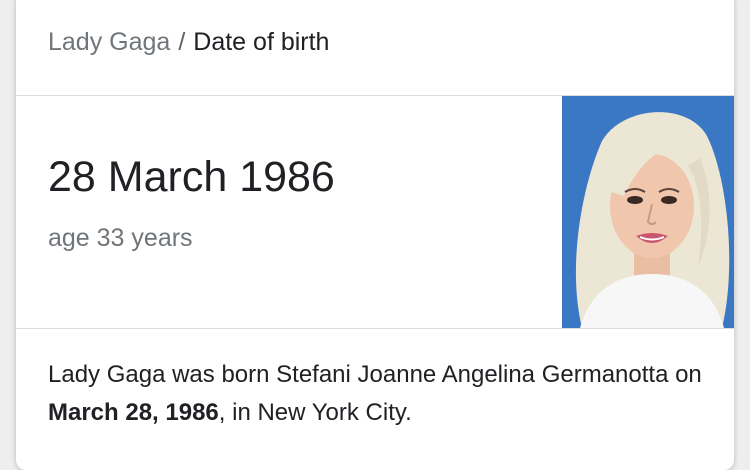 This screenshot has height=470, width=750. I want to click on breadcrumb-entity-link: Lady Gaga, so click(109, 42).